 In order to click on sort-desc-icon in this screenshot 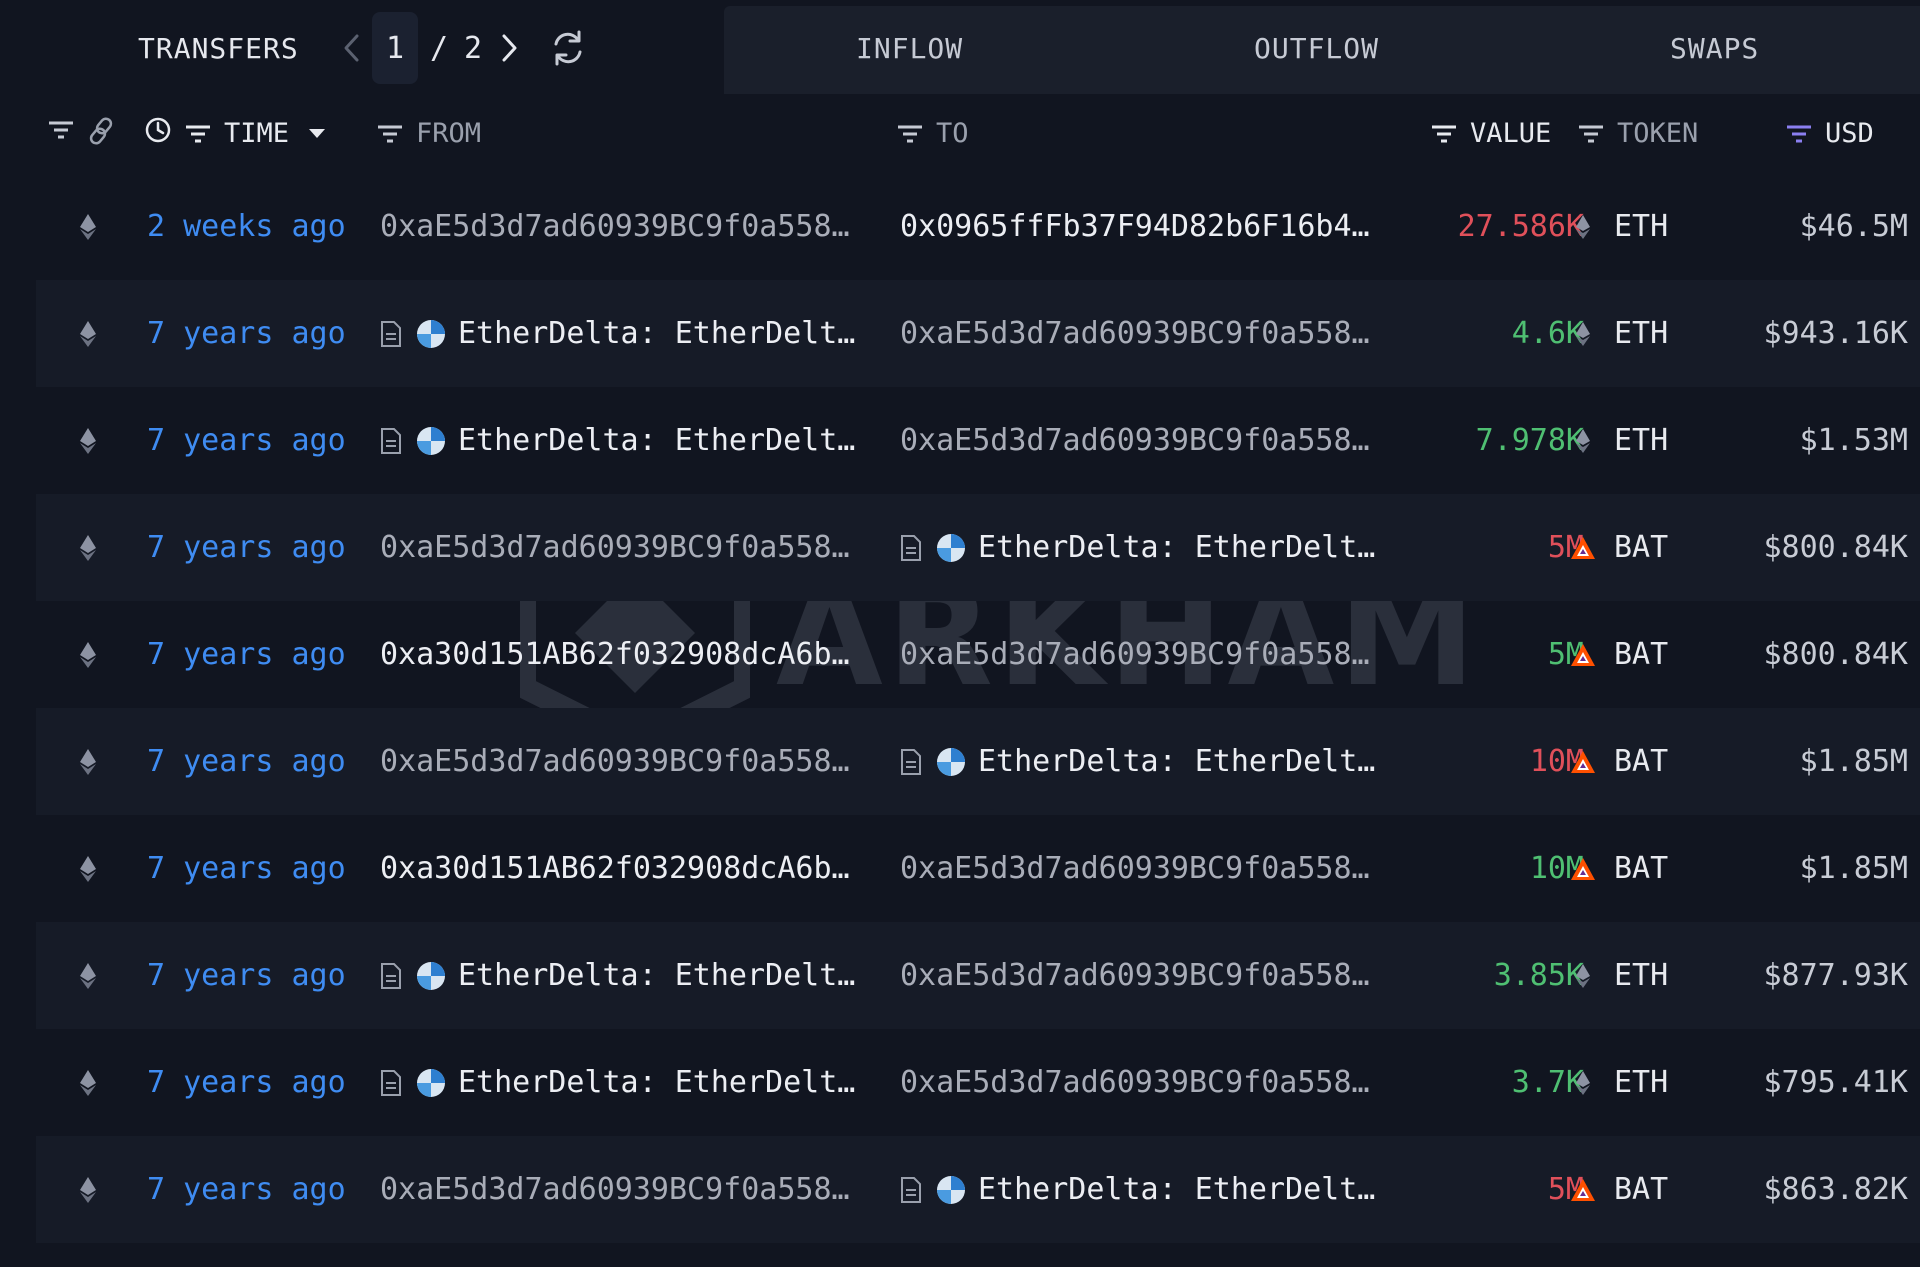, I will do `click(317, 133)`.